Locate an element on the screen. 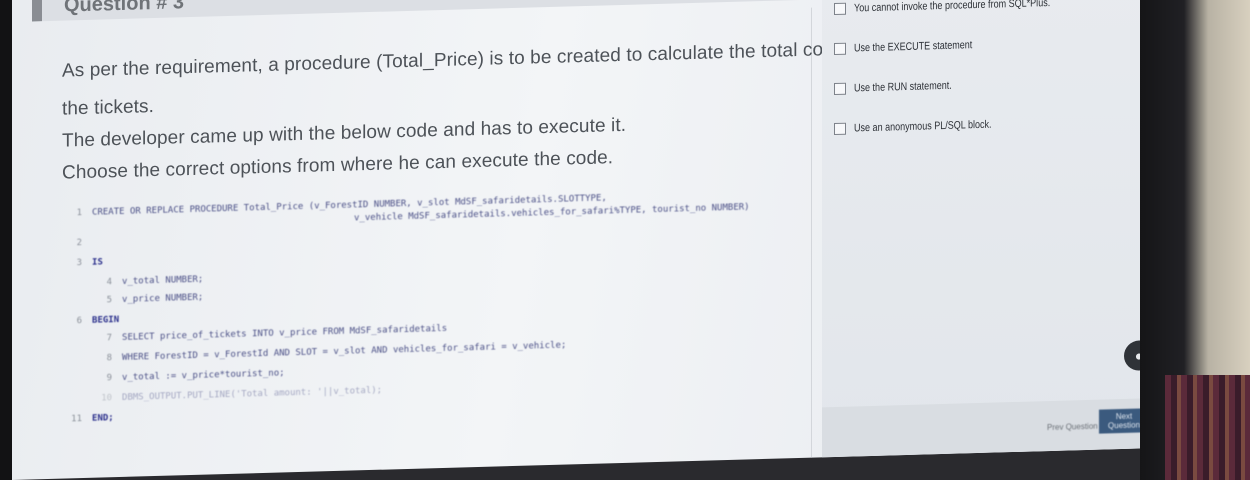 The width and height of the screenshot is (1250, 480). line-number: 7 is located at coordinates (109, 338).